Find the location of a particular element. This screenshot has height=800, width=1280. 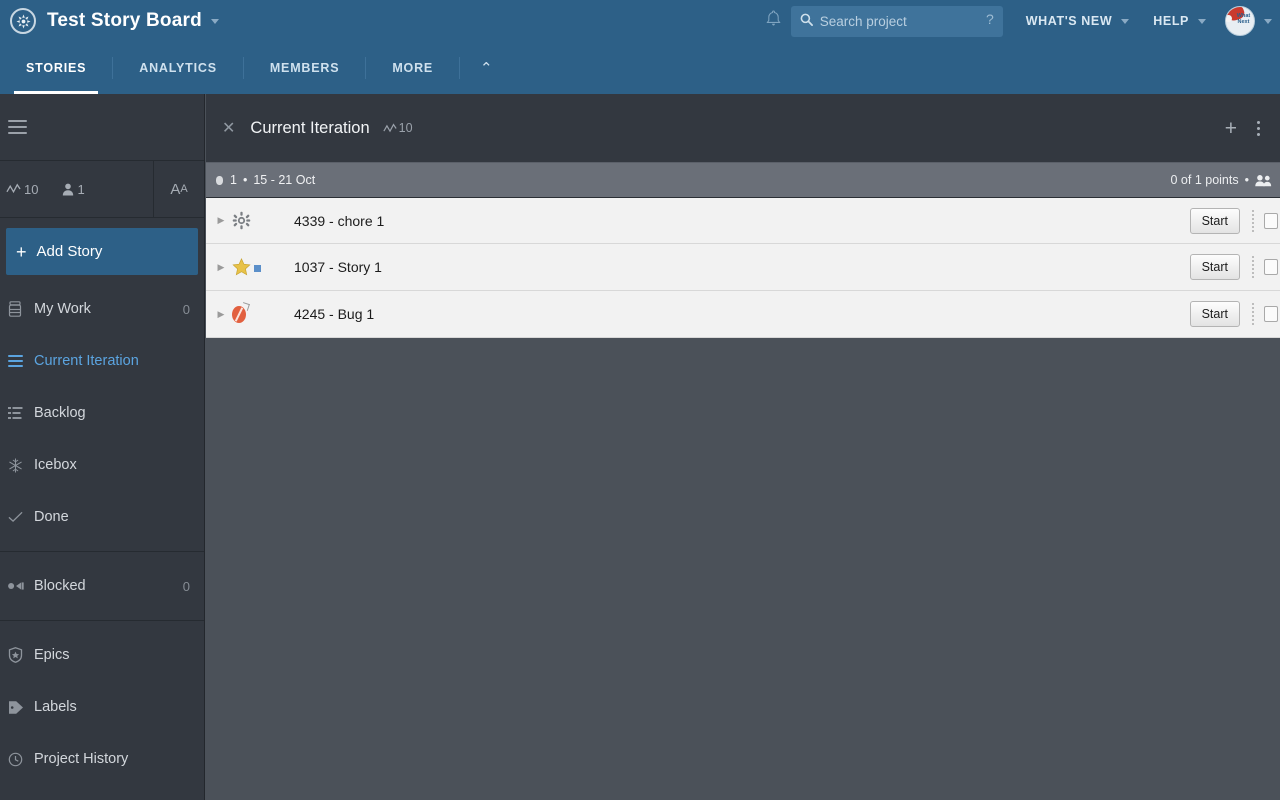

sidebar-secondary-section: Blocked 0 is located at coordinates (102, 586).